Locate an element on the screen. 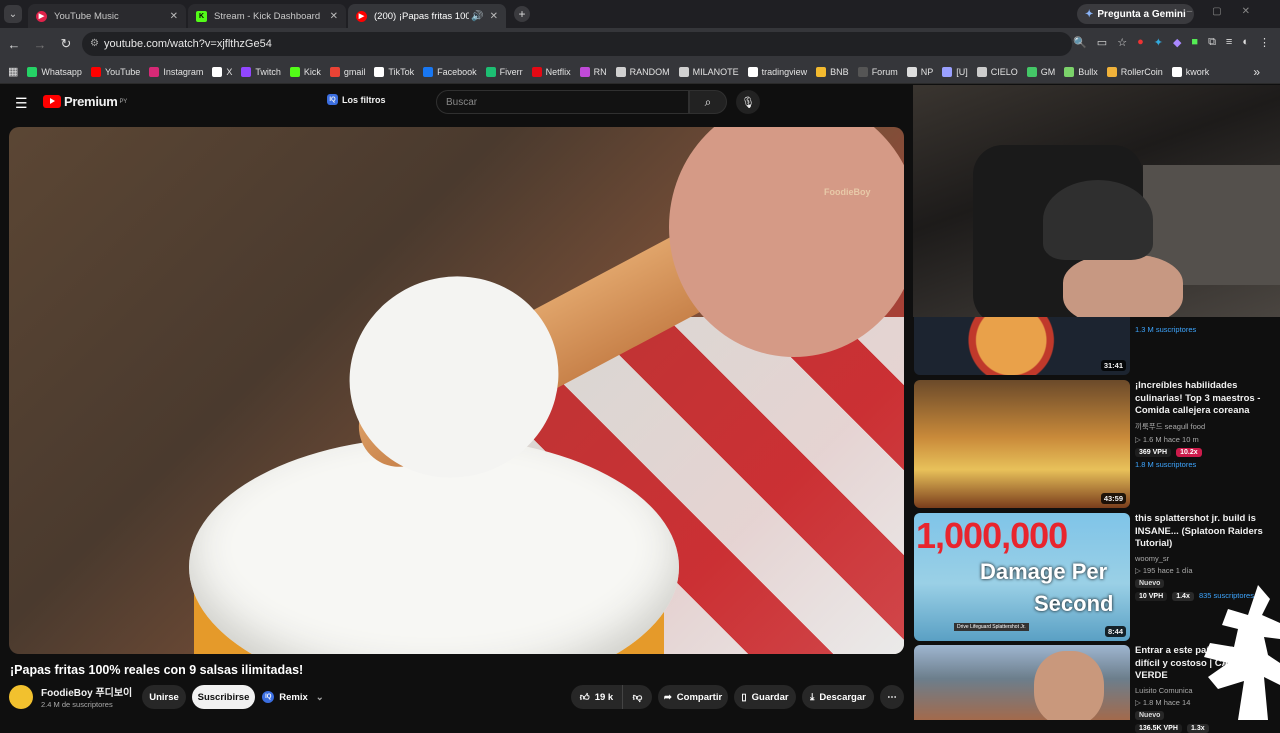 This screenshot has width=1280, height=733. cast-icon: ▭ is located at coordinates (1102, 42).